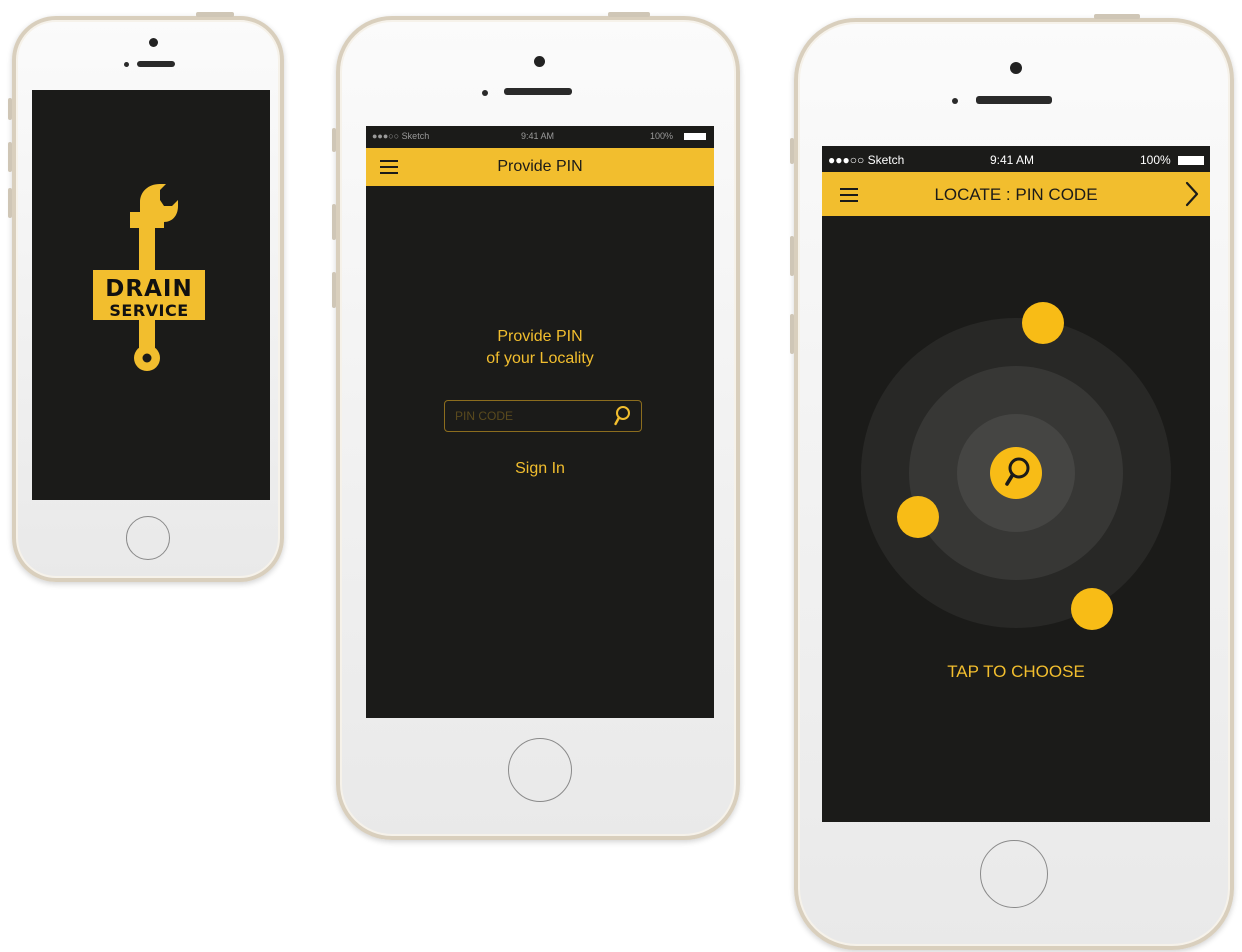  I want to click on phone-1-frame: DRAIN SERVICE, so click(146, 297).